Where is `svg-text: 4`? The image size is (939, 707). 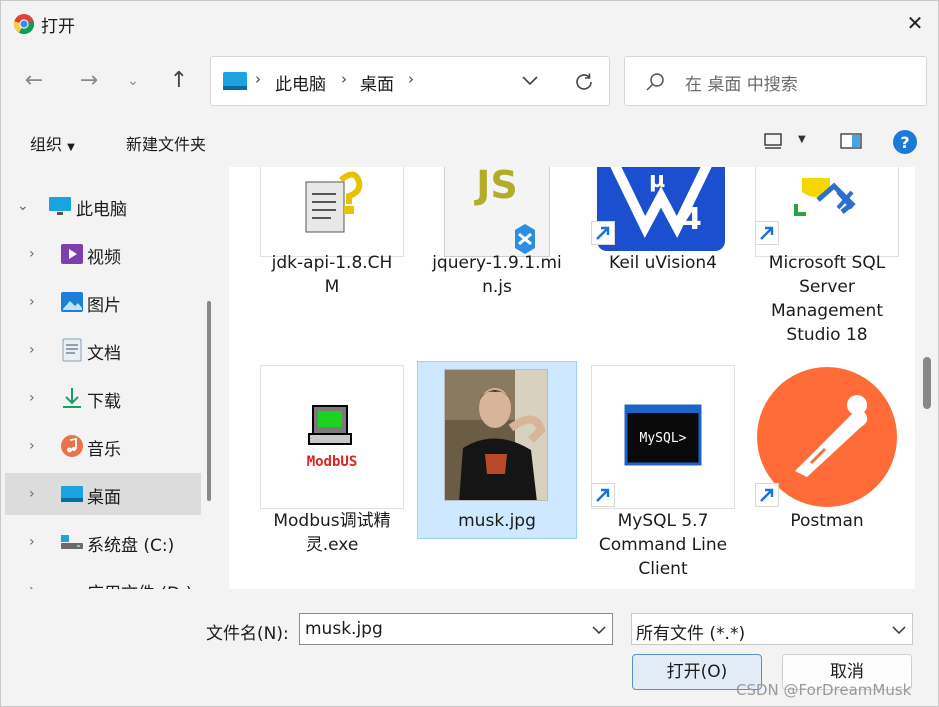 svg-text: 4 is located at coordinates (691, 219).